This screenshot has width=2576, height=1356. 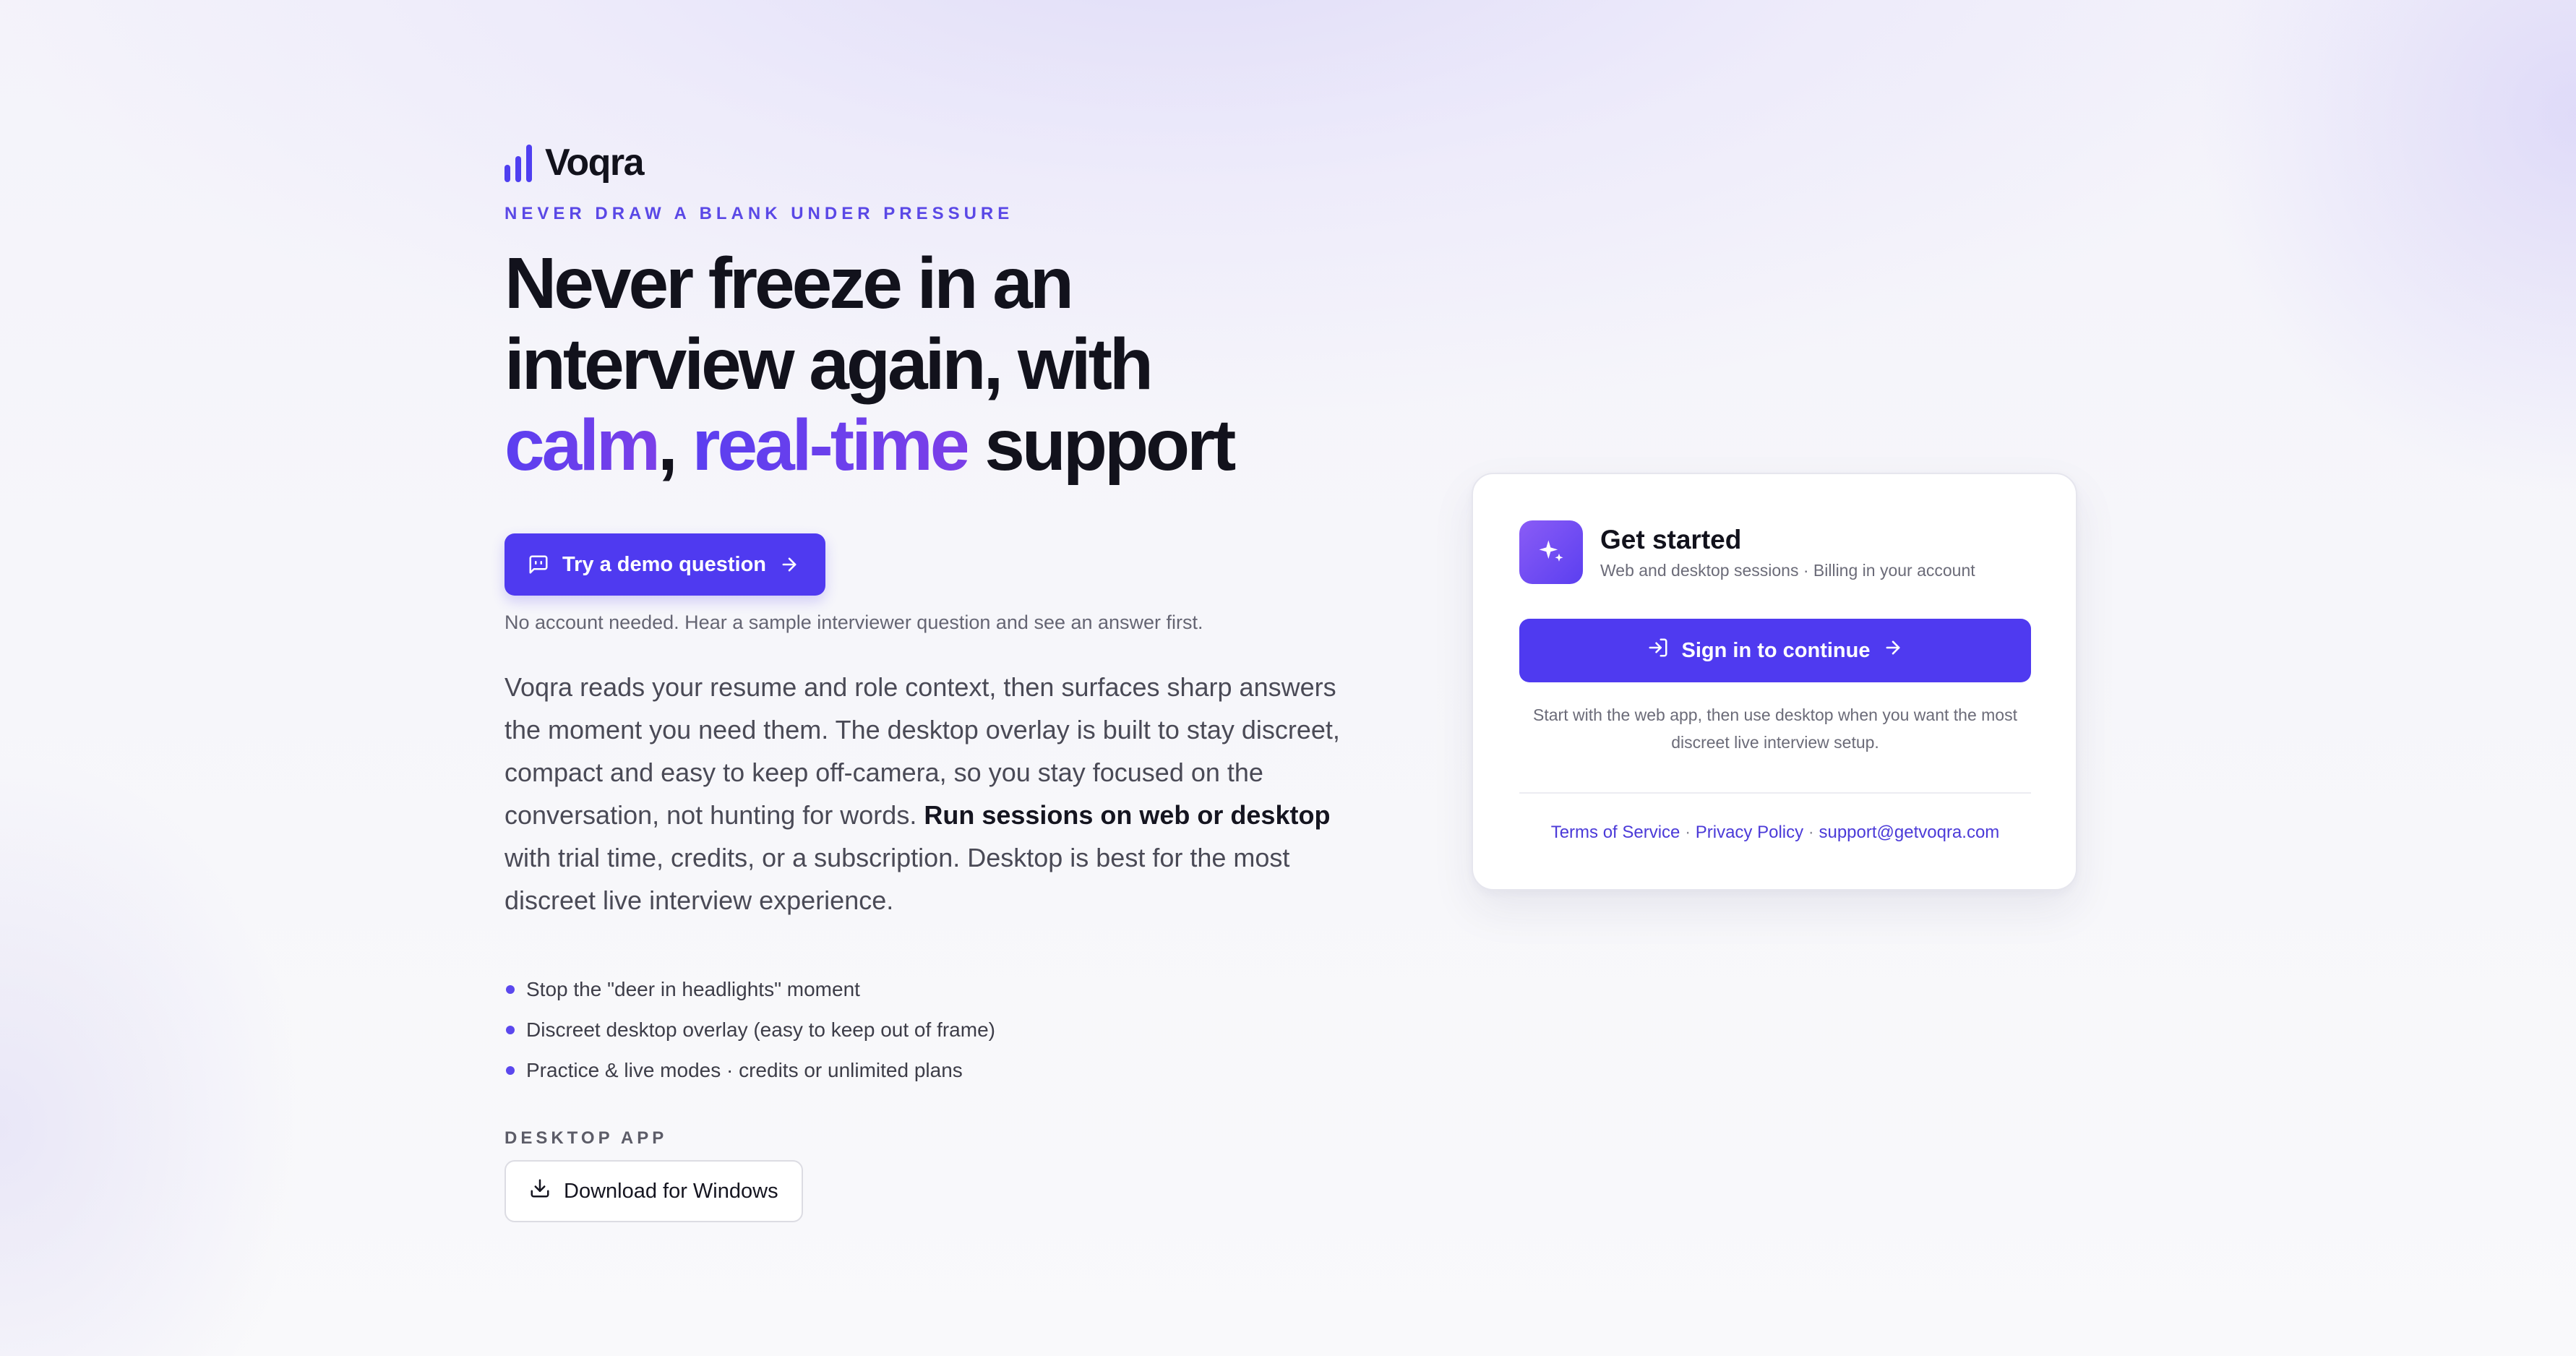 I want to click on brand-name: Voqra, so click(x=595, y=163).